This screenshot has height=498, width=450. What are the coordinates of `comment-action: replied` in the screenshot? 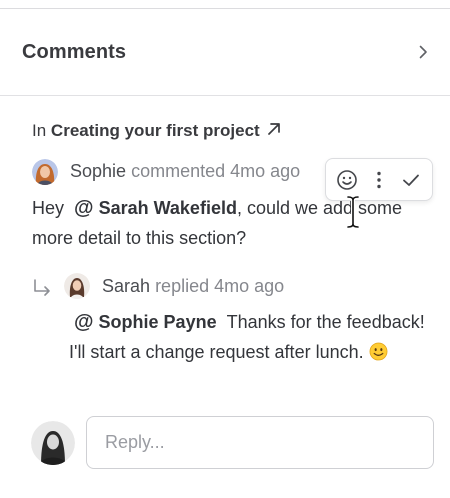 It's located at (182, 286).